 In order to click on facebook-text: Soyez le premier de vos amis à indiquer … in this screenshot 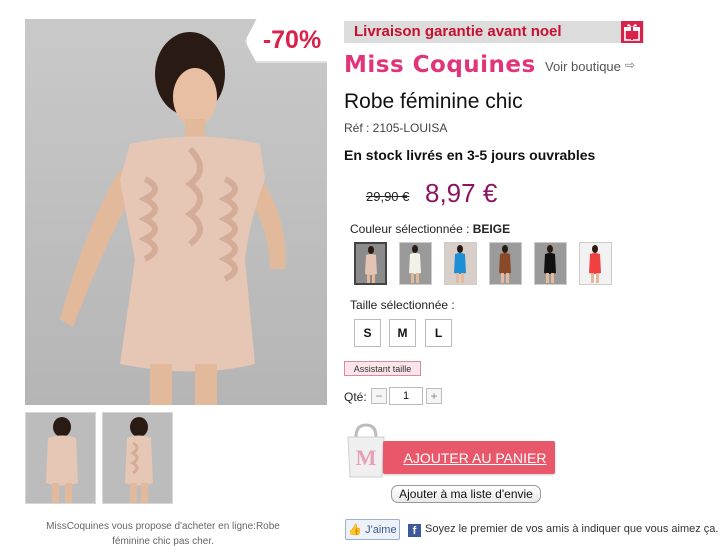, I will do `click(572, 529)`.